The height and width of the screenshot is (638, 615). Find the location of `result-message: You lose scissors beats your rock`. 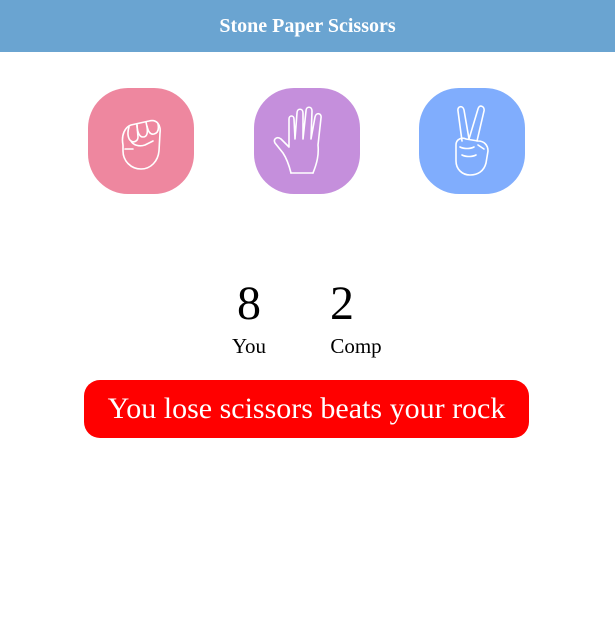

result-message: You lose scissors beats your rock is located at coordinates (306, 408).